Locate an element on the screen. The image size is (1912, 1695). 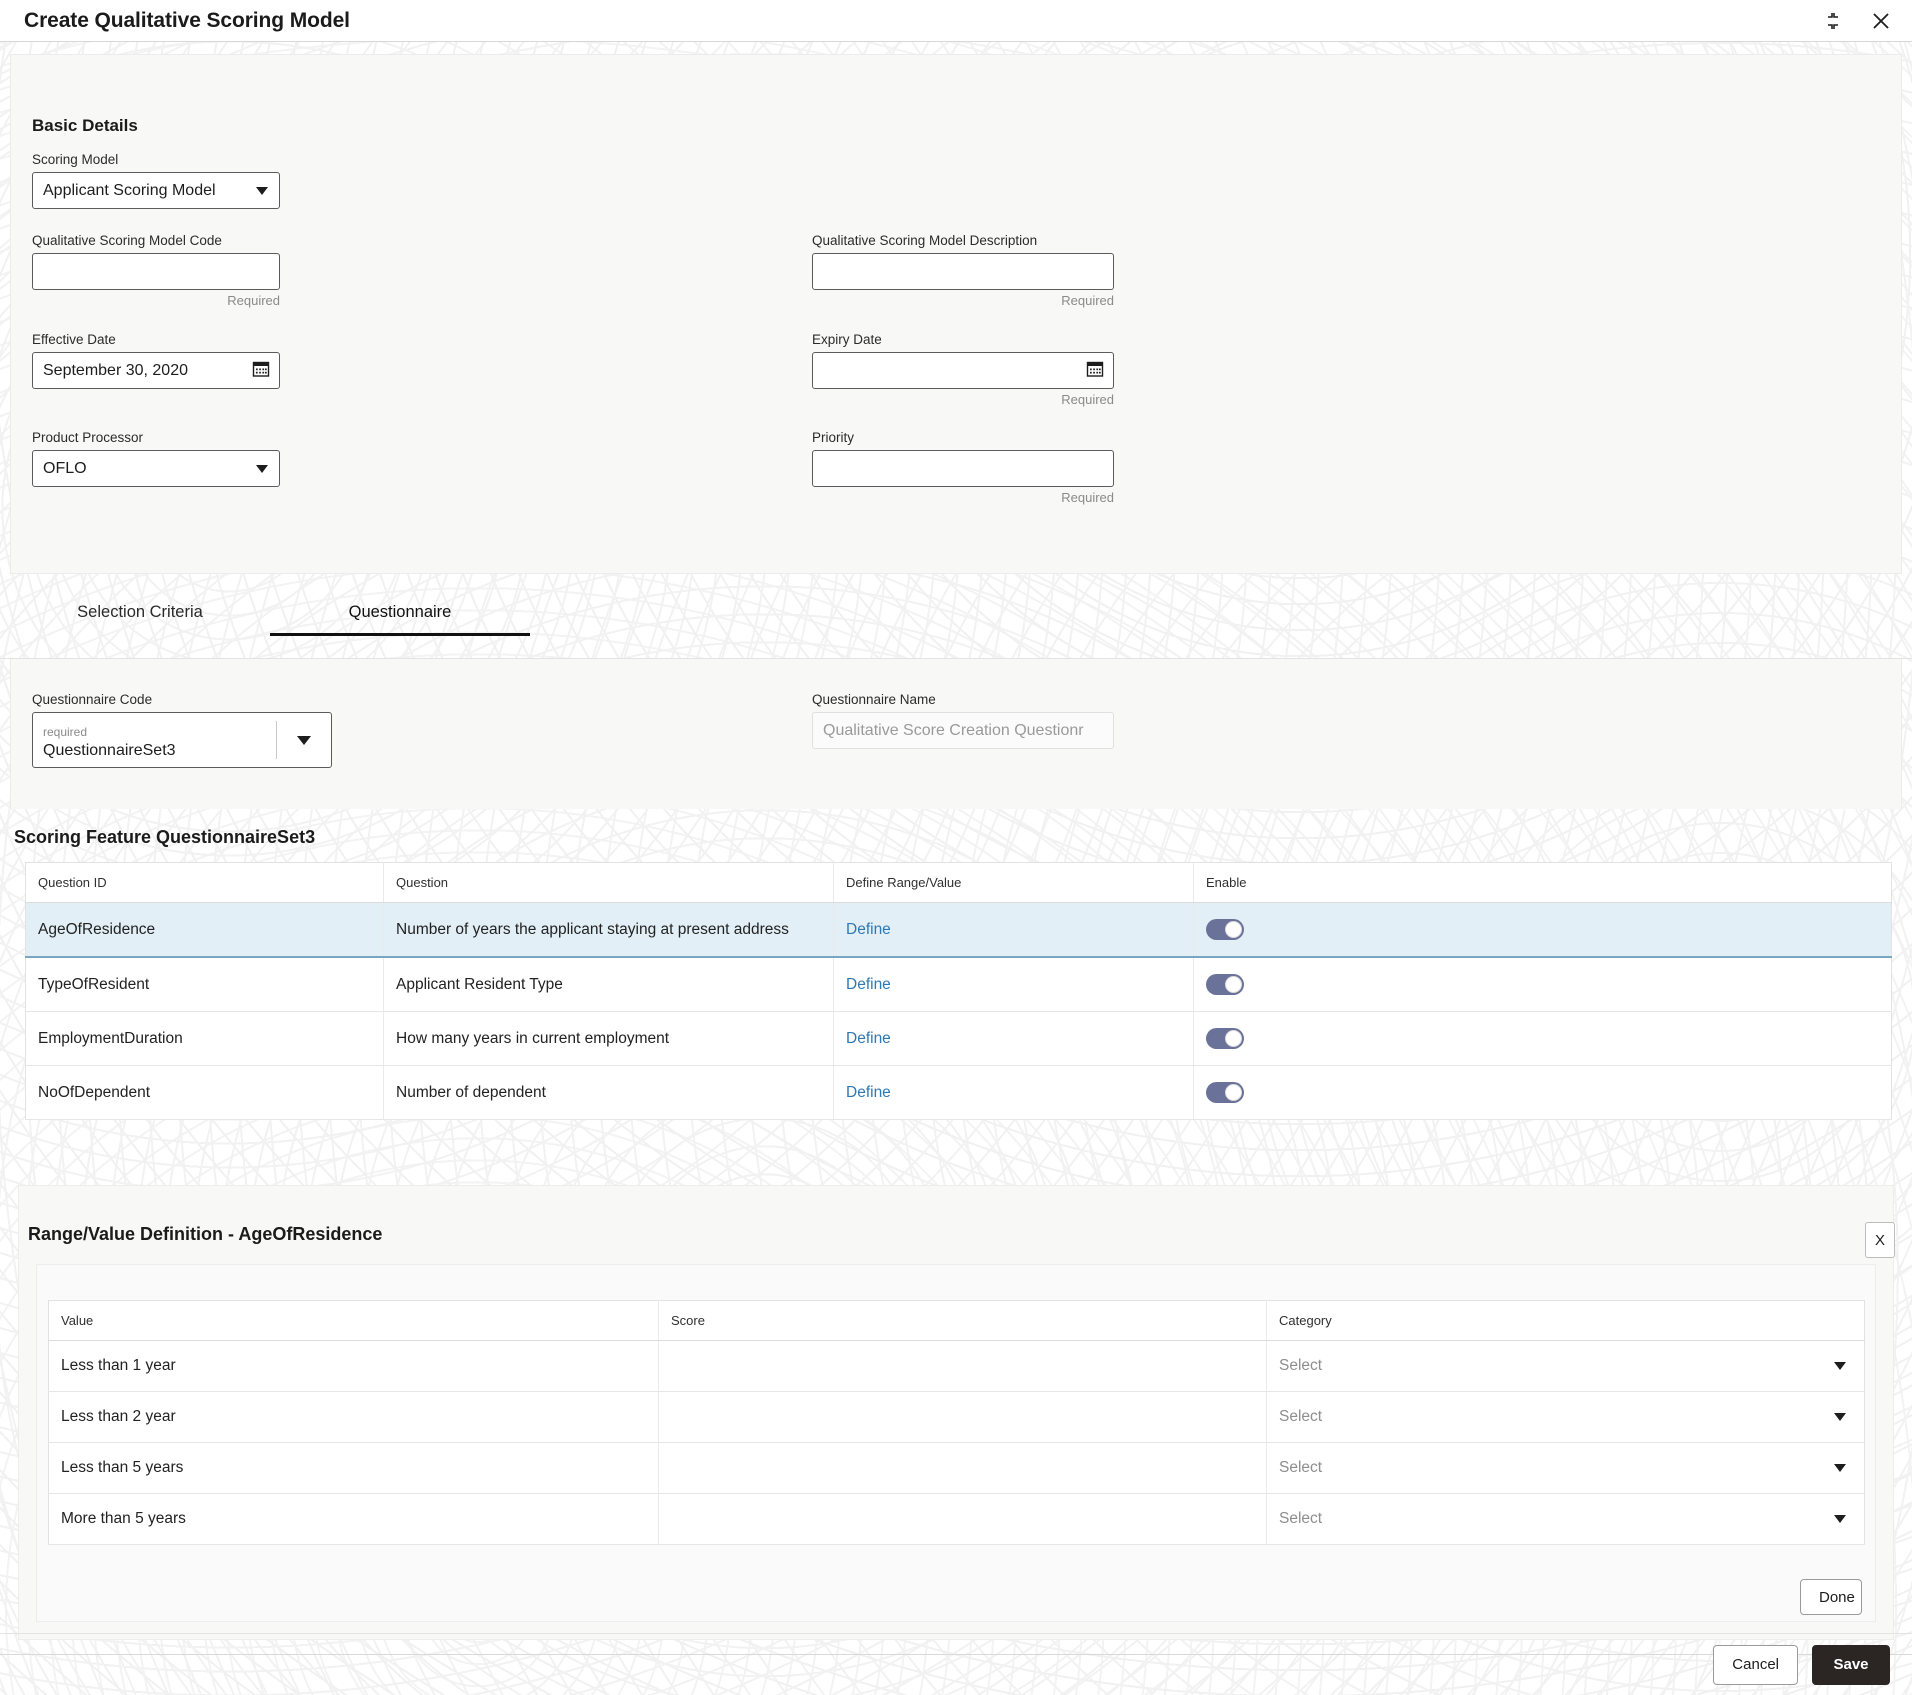
scoring-model-value is located at coordinates (156, 190).